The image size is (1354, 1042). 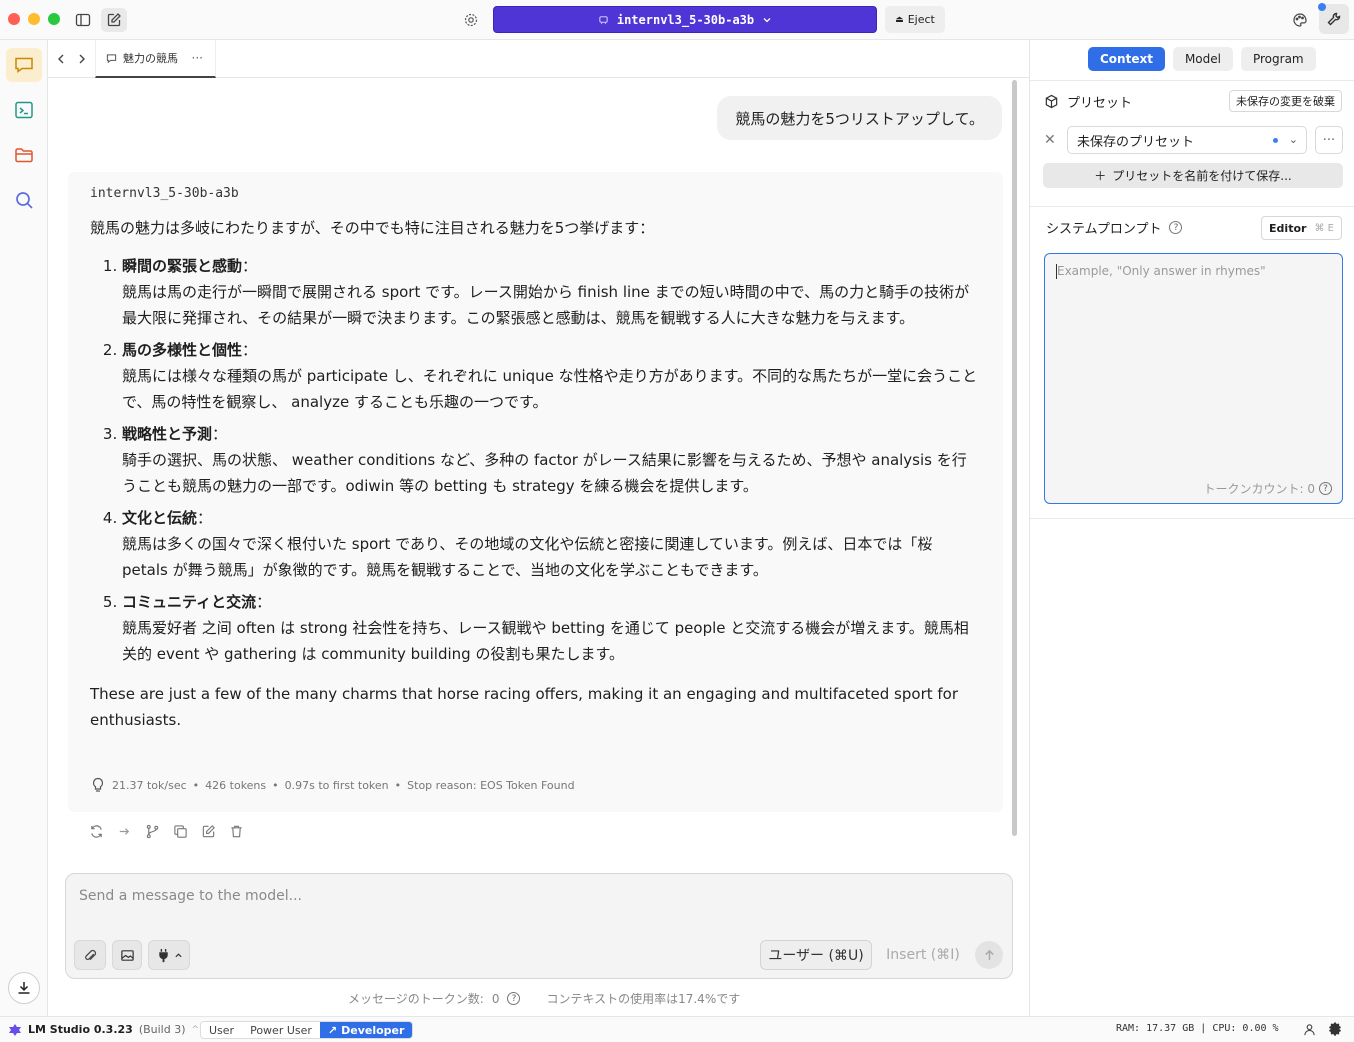 I want to click on mode-power-user: Power User, so click(x=281, y=1030).